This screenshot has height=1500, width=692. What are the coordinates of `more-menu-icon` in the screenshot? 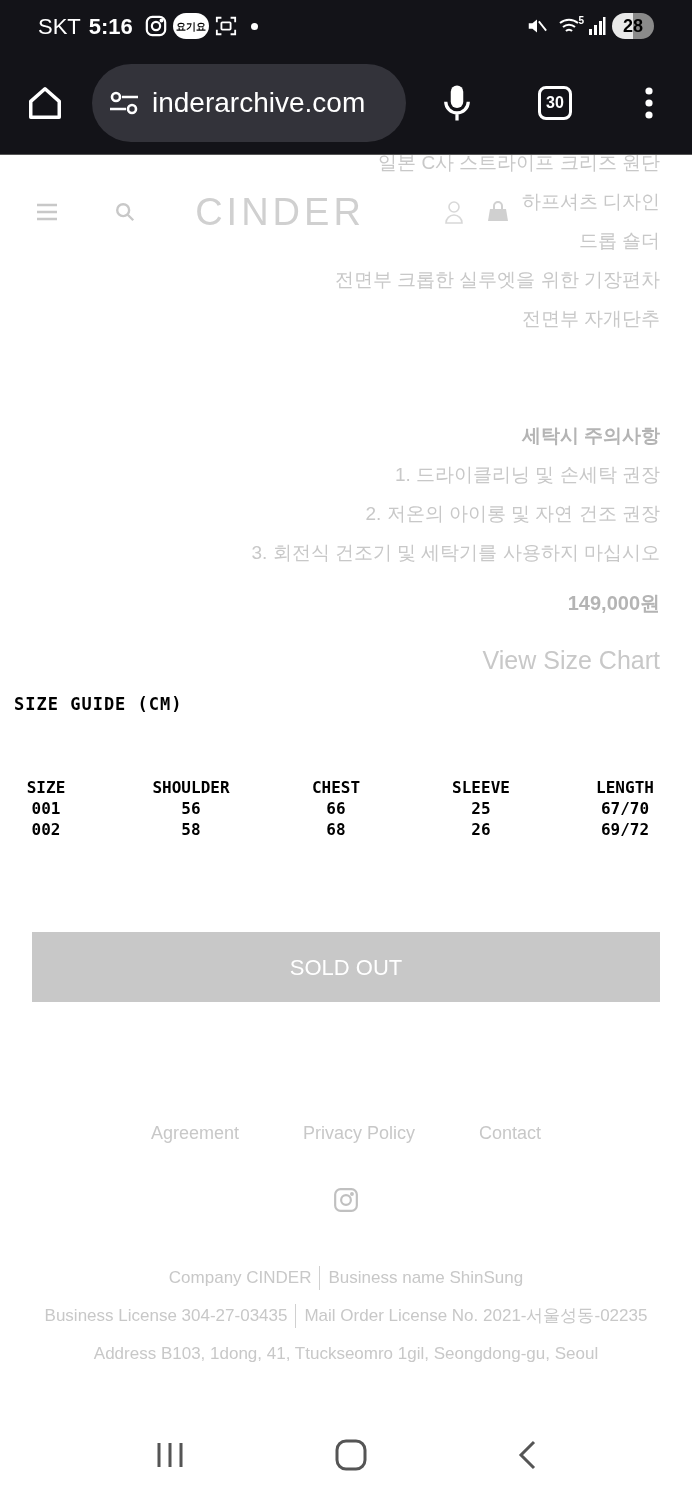 It's located at (649, 103).